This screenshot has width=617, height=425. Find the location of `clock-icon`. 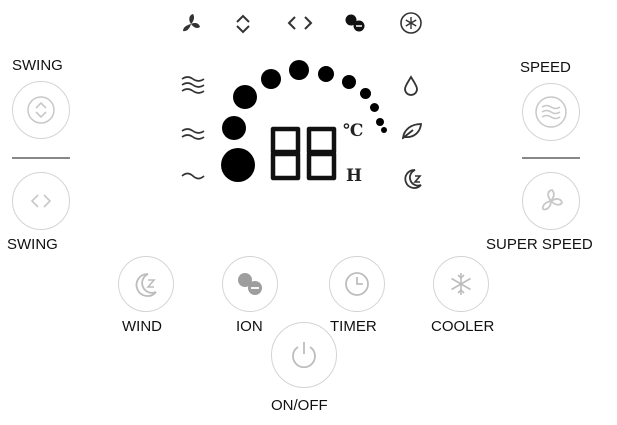

clock-icon is located at coordinates (357, 284).